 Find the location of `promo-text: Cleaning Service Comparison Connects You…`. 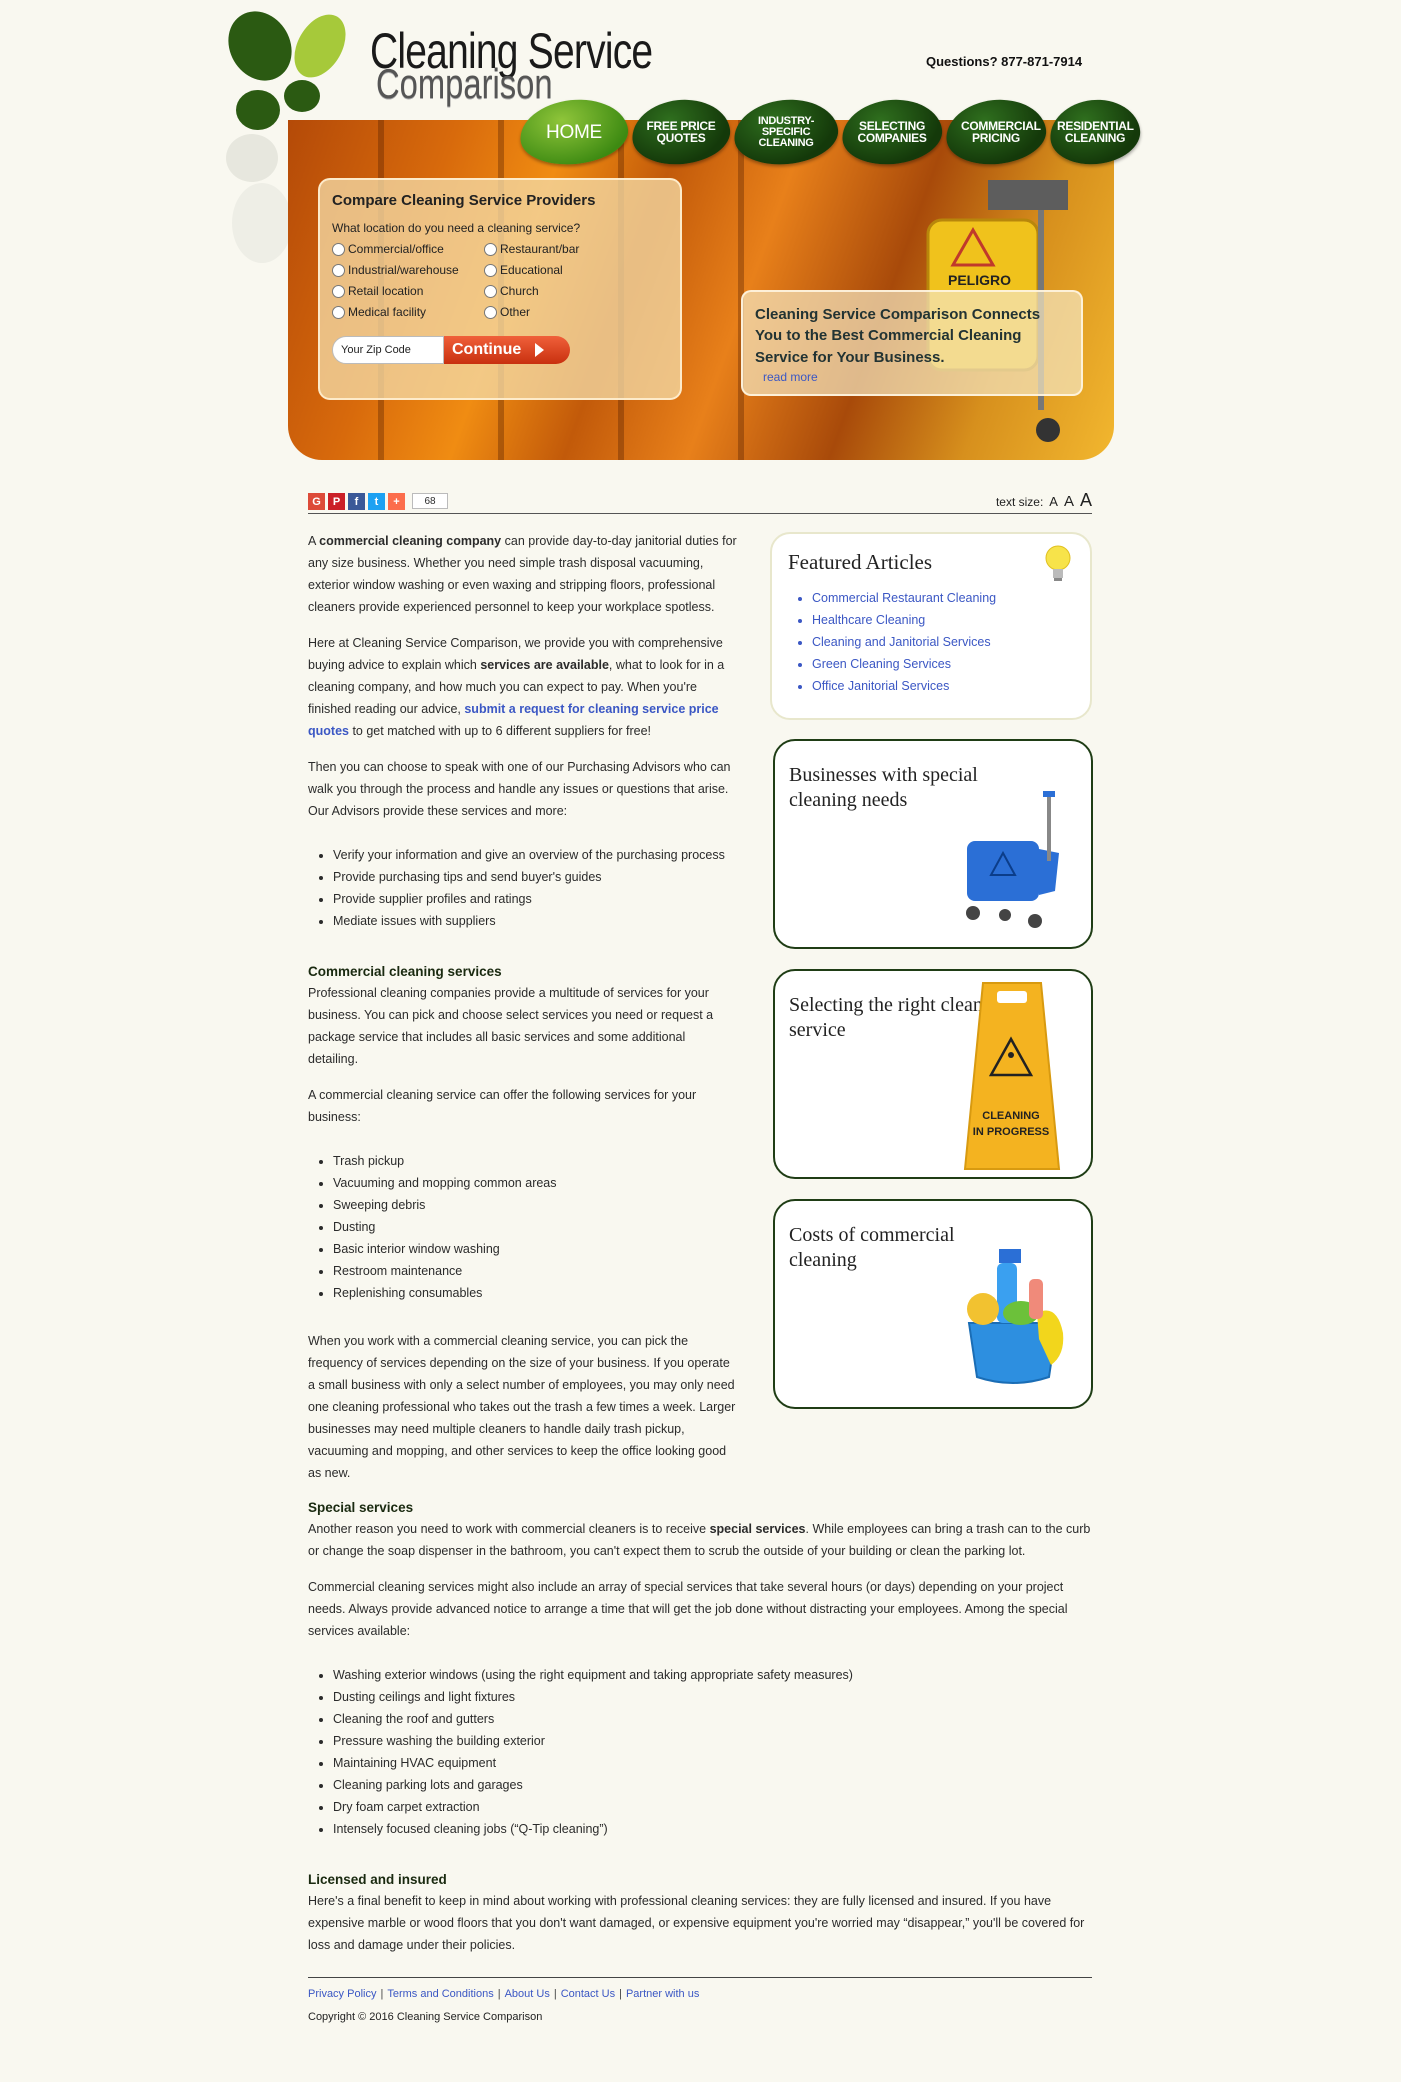

promo-text: Cleaning Service Comparison Connects You… is located at coordinates (898, 336).